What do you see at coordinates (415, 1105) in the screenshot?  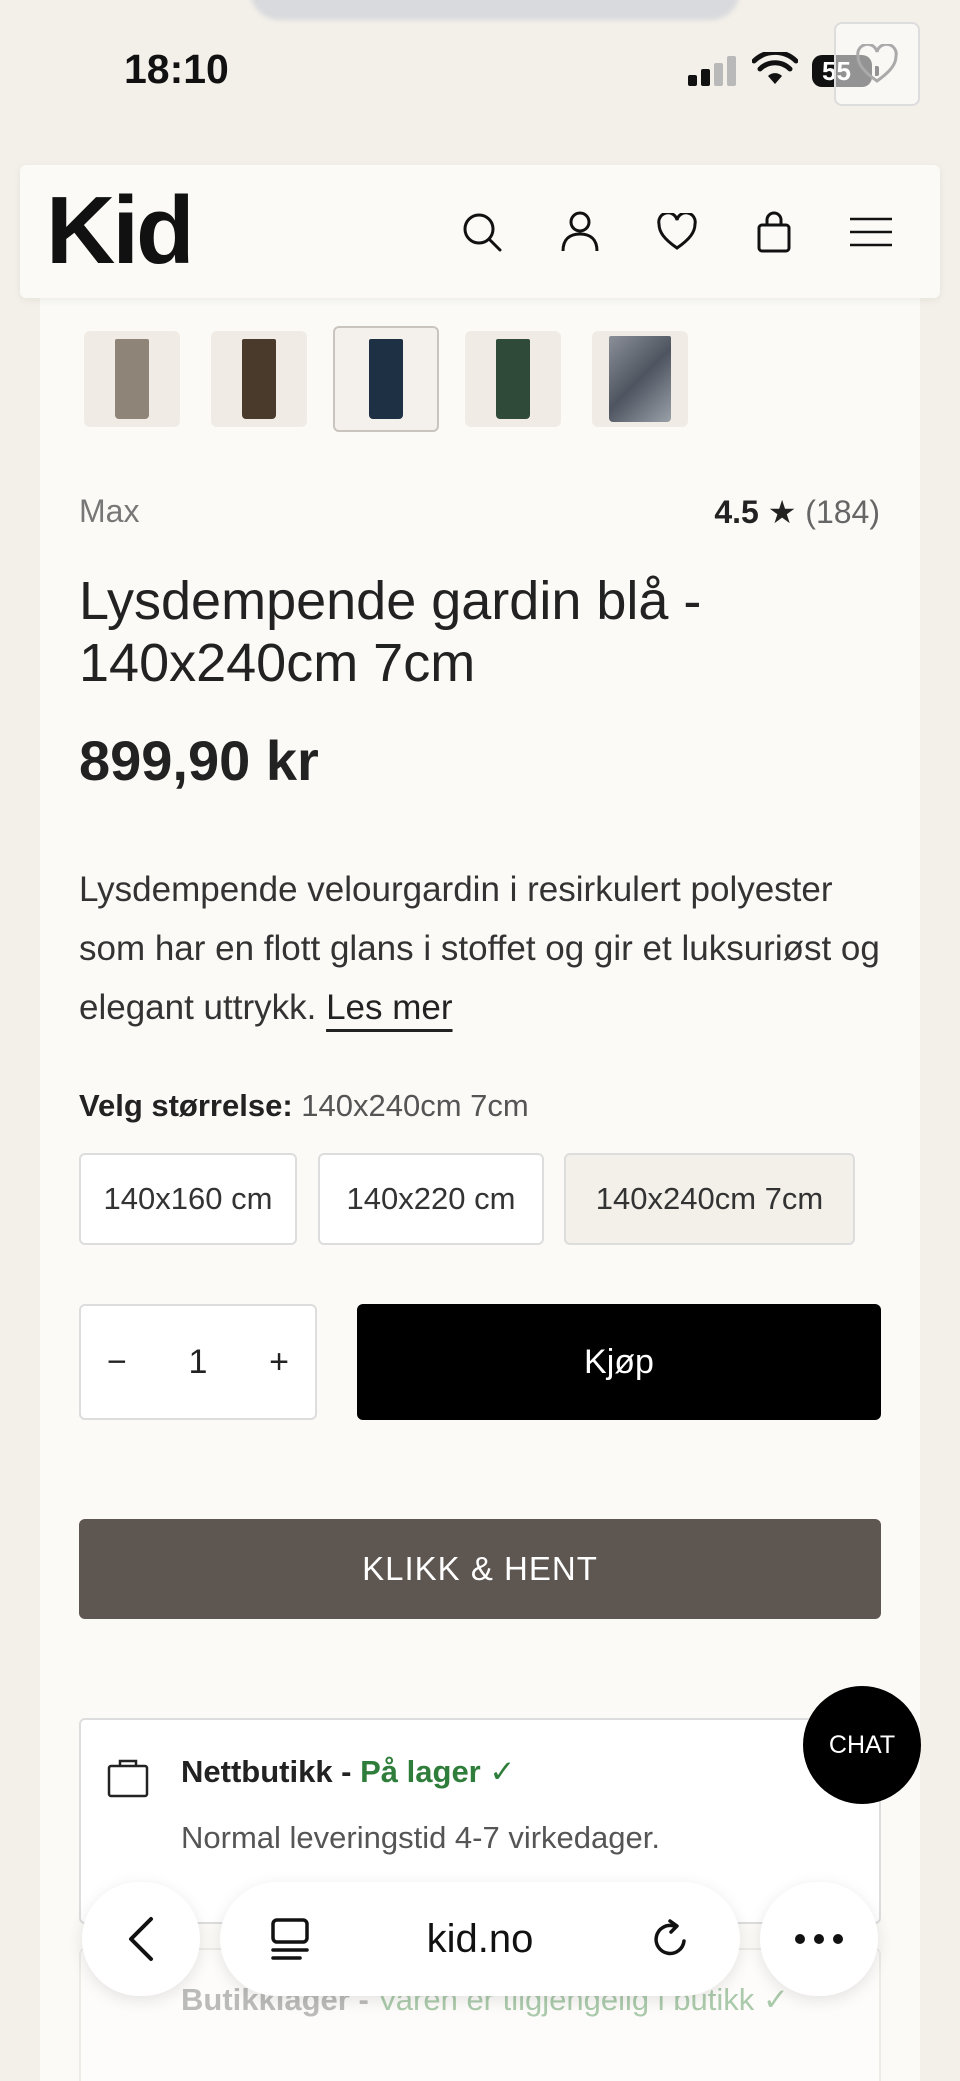 I see `selected-size-text: 140x240cm 7cm` at bounding box center [415, 1105].